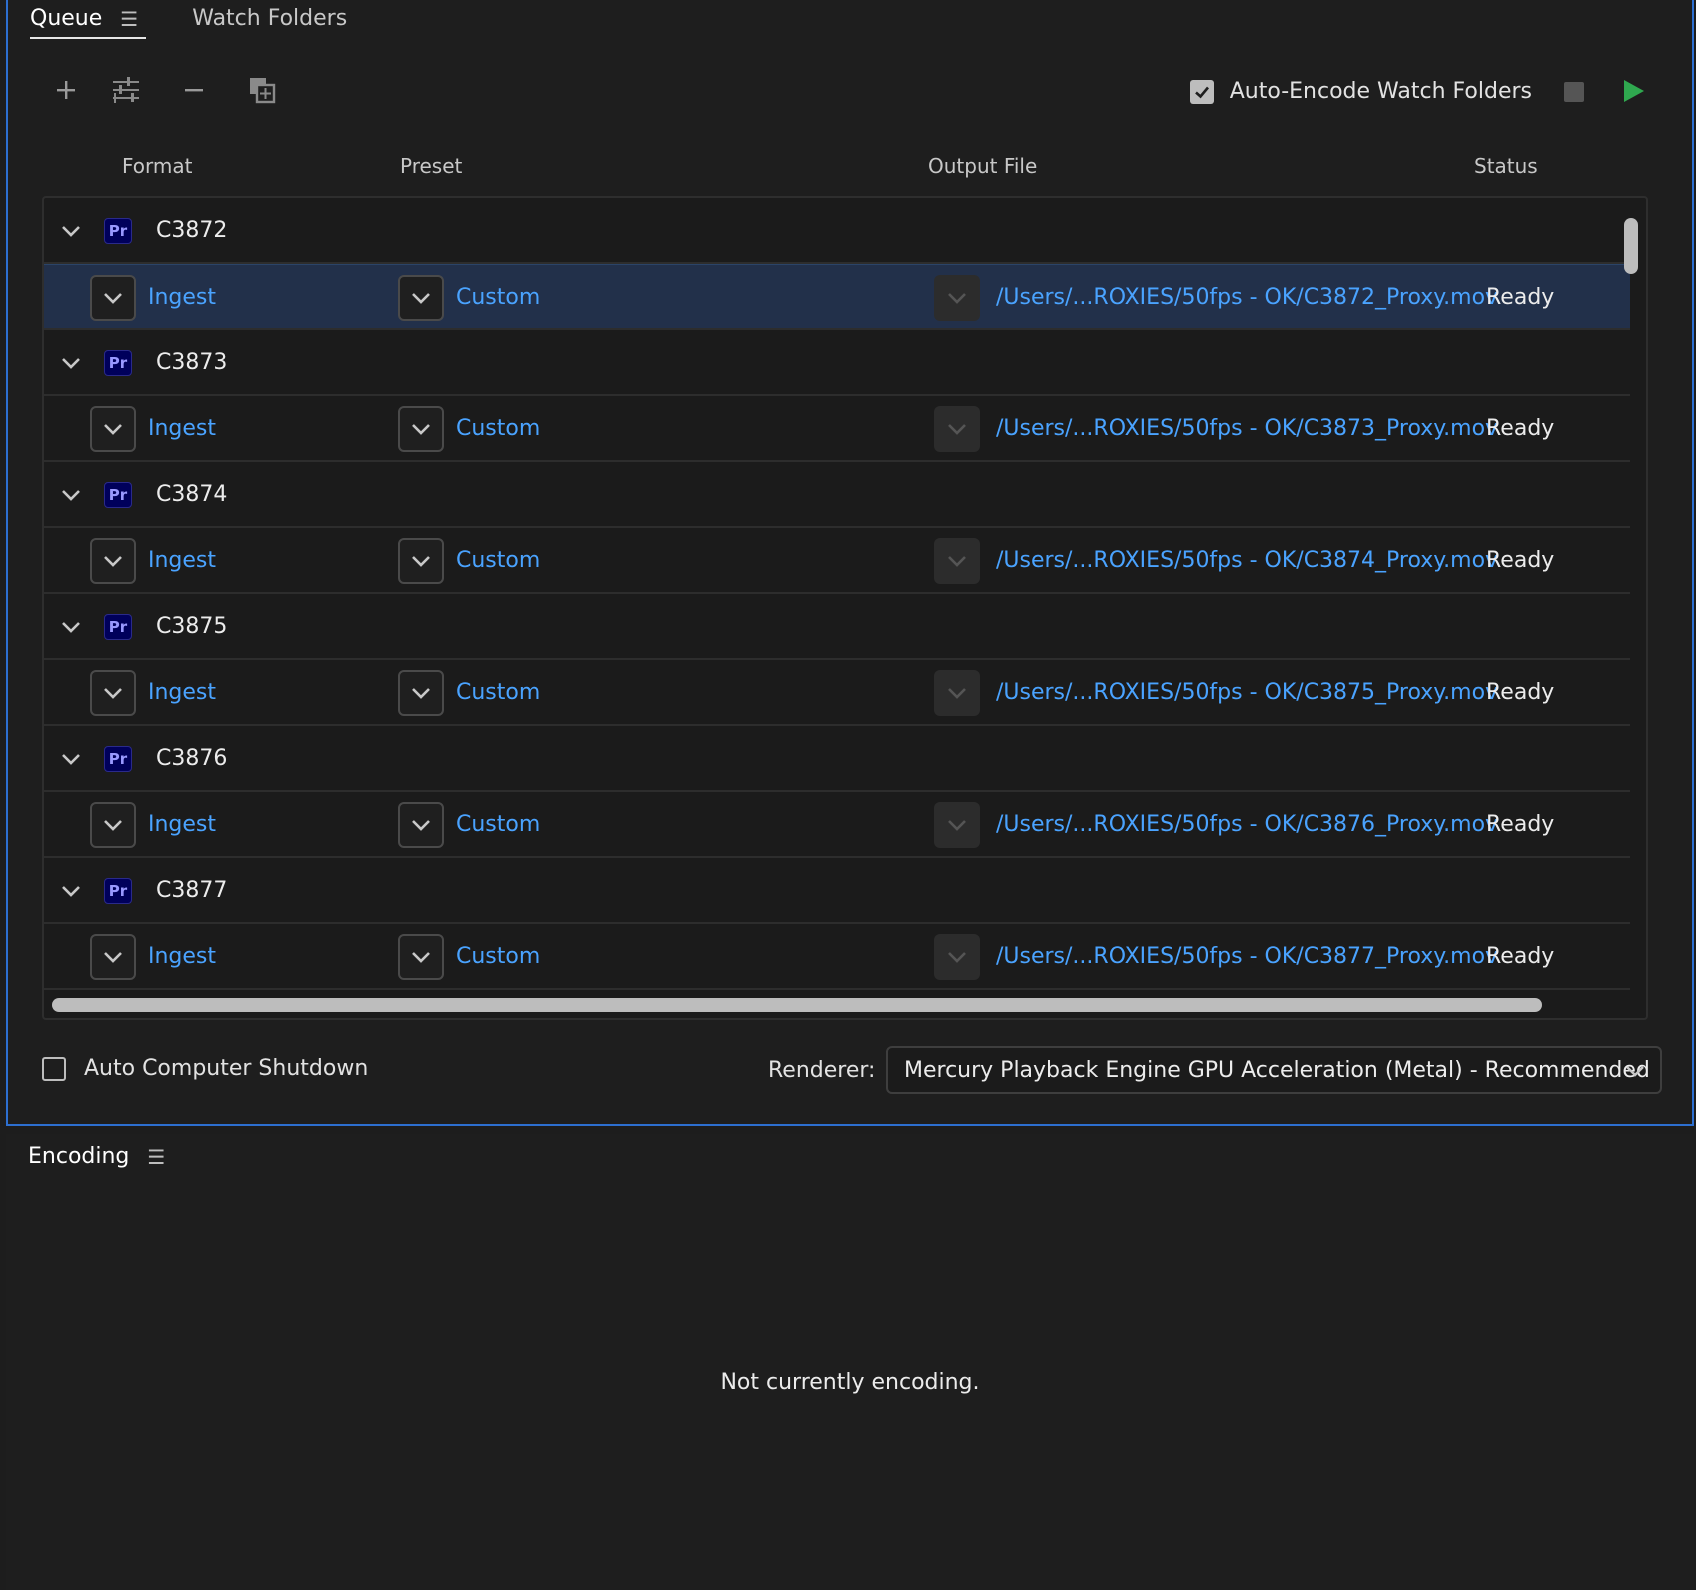 The height and width of the screenshot is (1590, 1696). What do you see at coordinates (431, 166) in the screenshot?
I see `column-preset: Preset` at bounding box center [431, 166].